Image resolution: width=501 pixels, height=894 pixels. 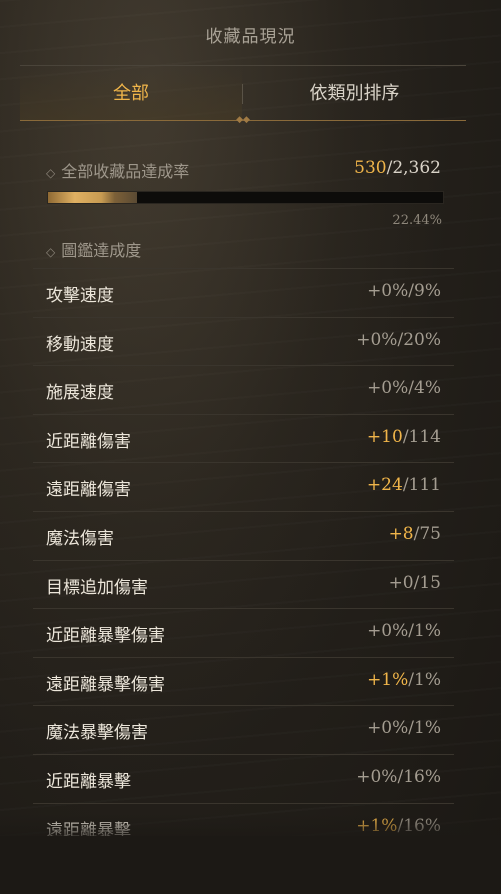 What do you see at coordinates (97, 587) in the screenshot?
I see `stat-name: 目標追加傷害` at bounding box center [97, 587].